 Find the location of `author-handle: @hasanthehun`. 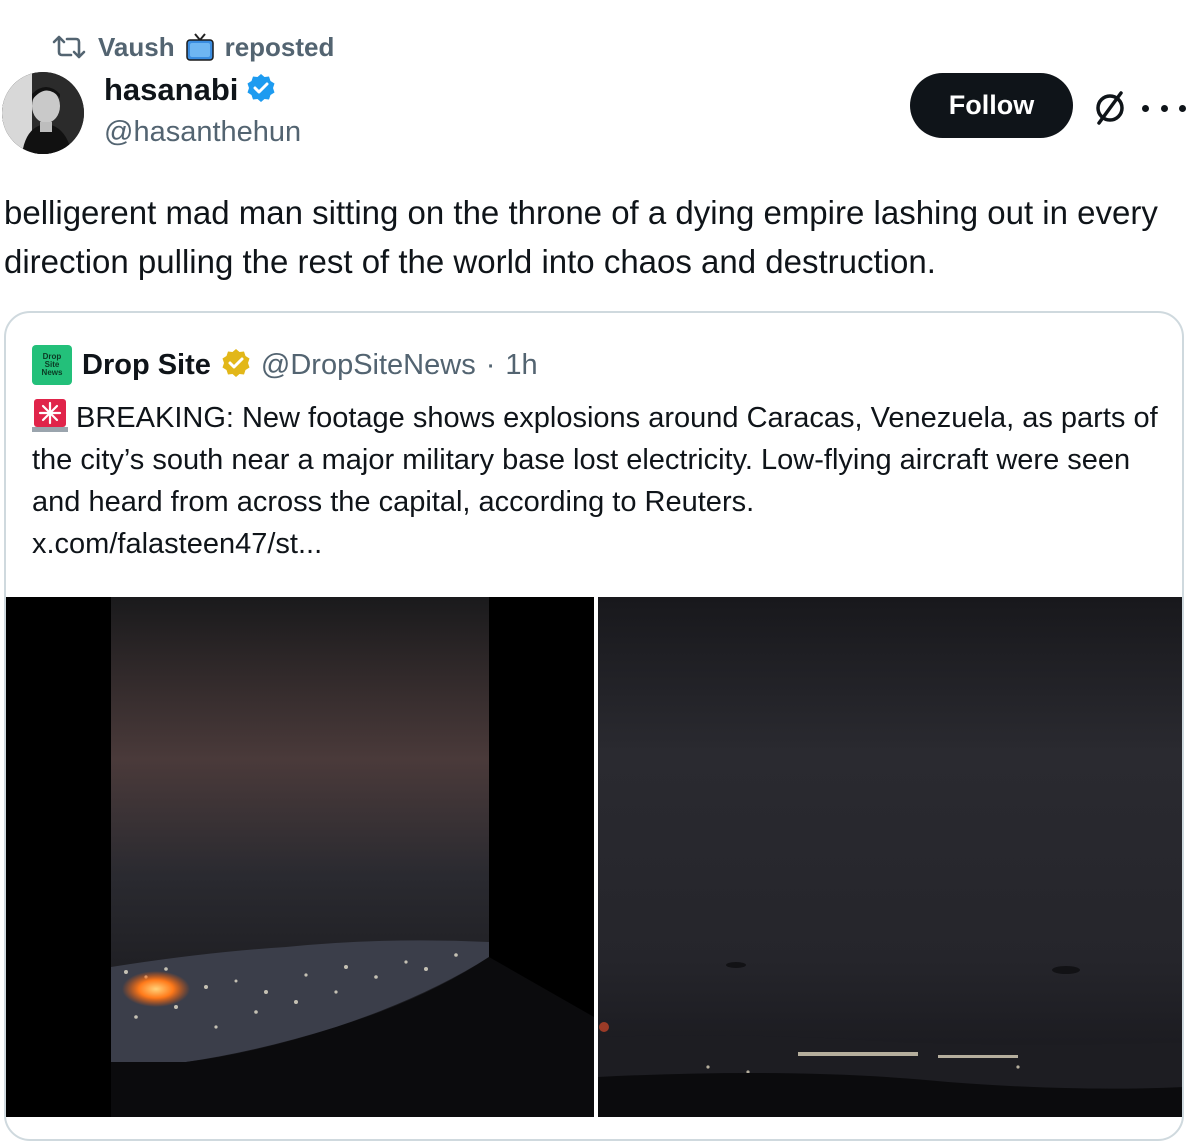

author-handle: @hasanthehun is located at coordinates (202, 132).